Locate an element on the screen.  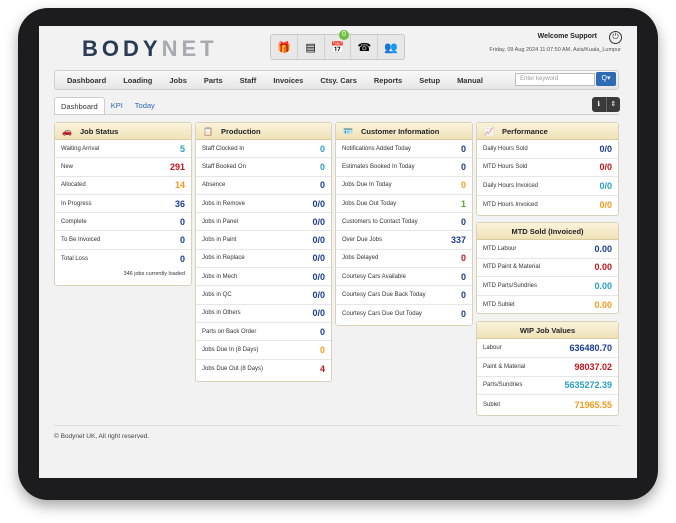
stat-value: 71965.55 is located at coordinates (593, 405).